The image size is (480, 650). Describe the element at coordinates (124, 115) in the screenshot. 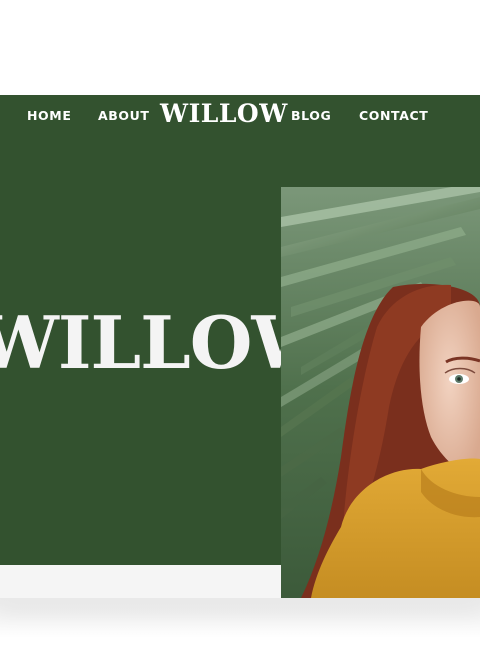

I see `nav-about-link: ABOUT` at that location.